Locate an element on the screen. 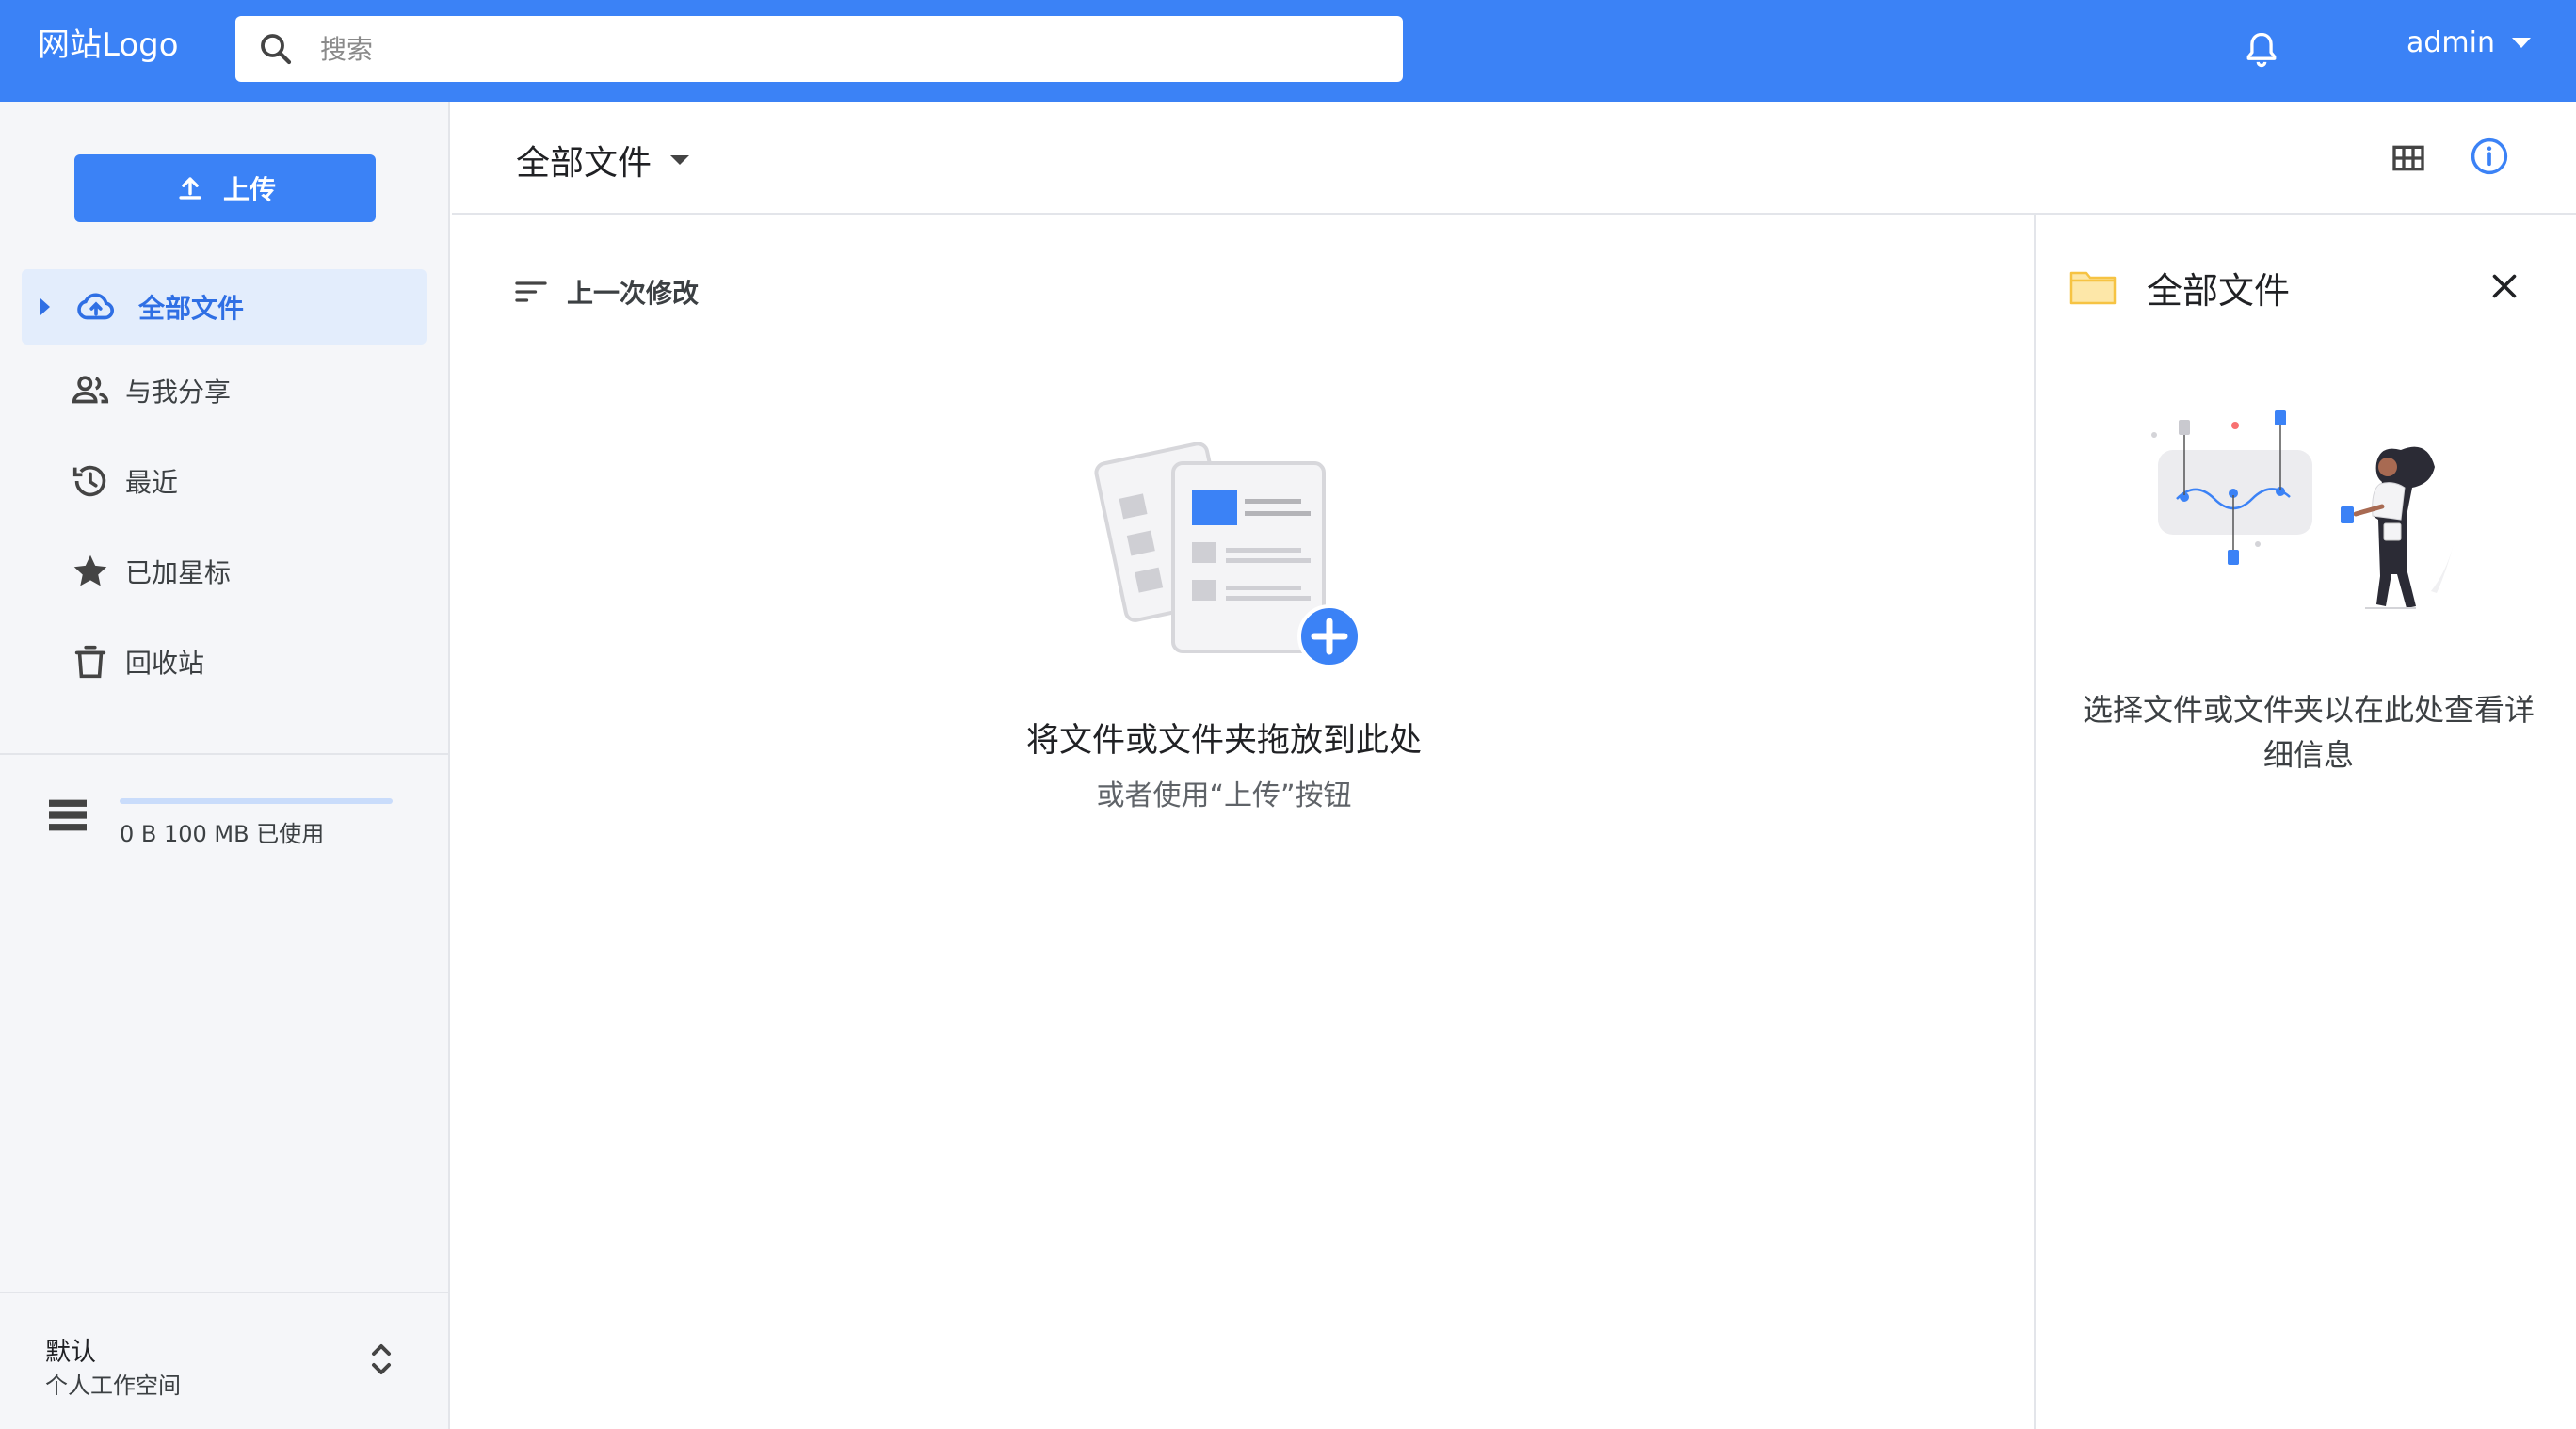  search-box is located at coordinates (819, 49).